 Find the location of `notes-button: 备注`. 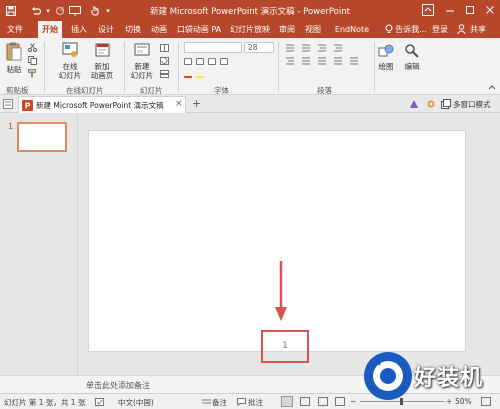

notes-button: 备注 is located at coordinates (219, 402).